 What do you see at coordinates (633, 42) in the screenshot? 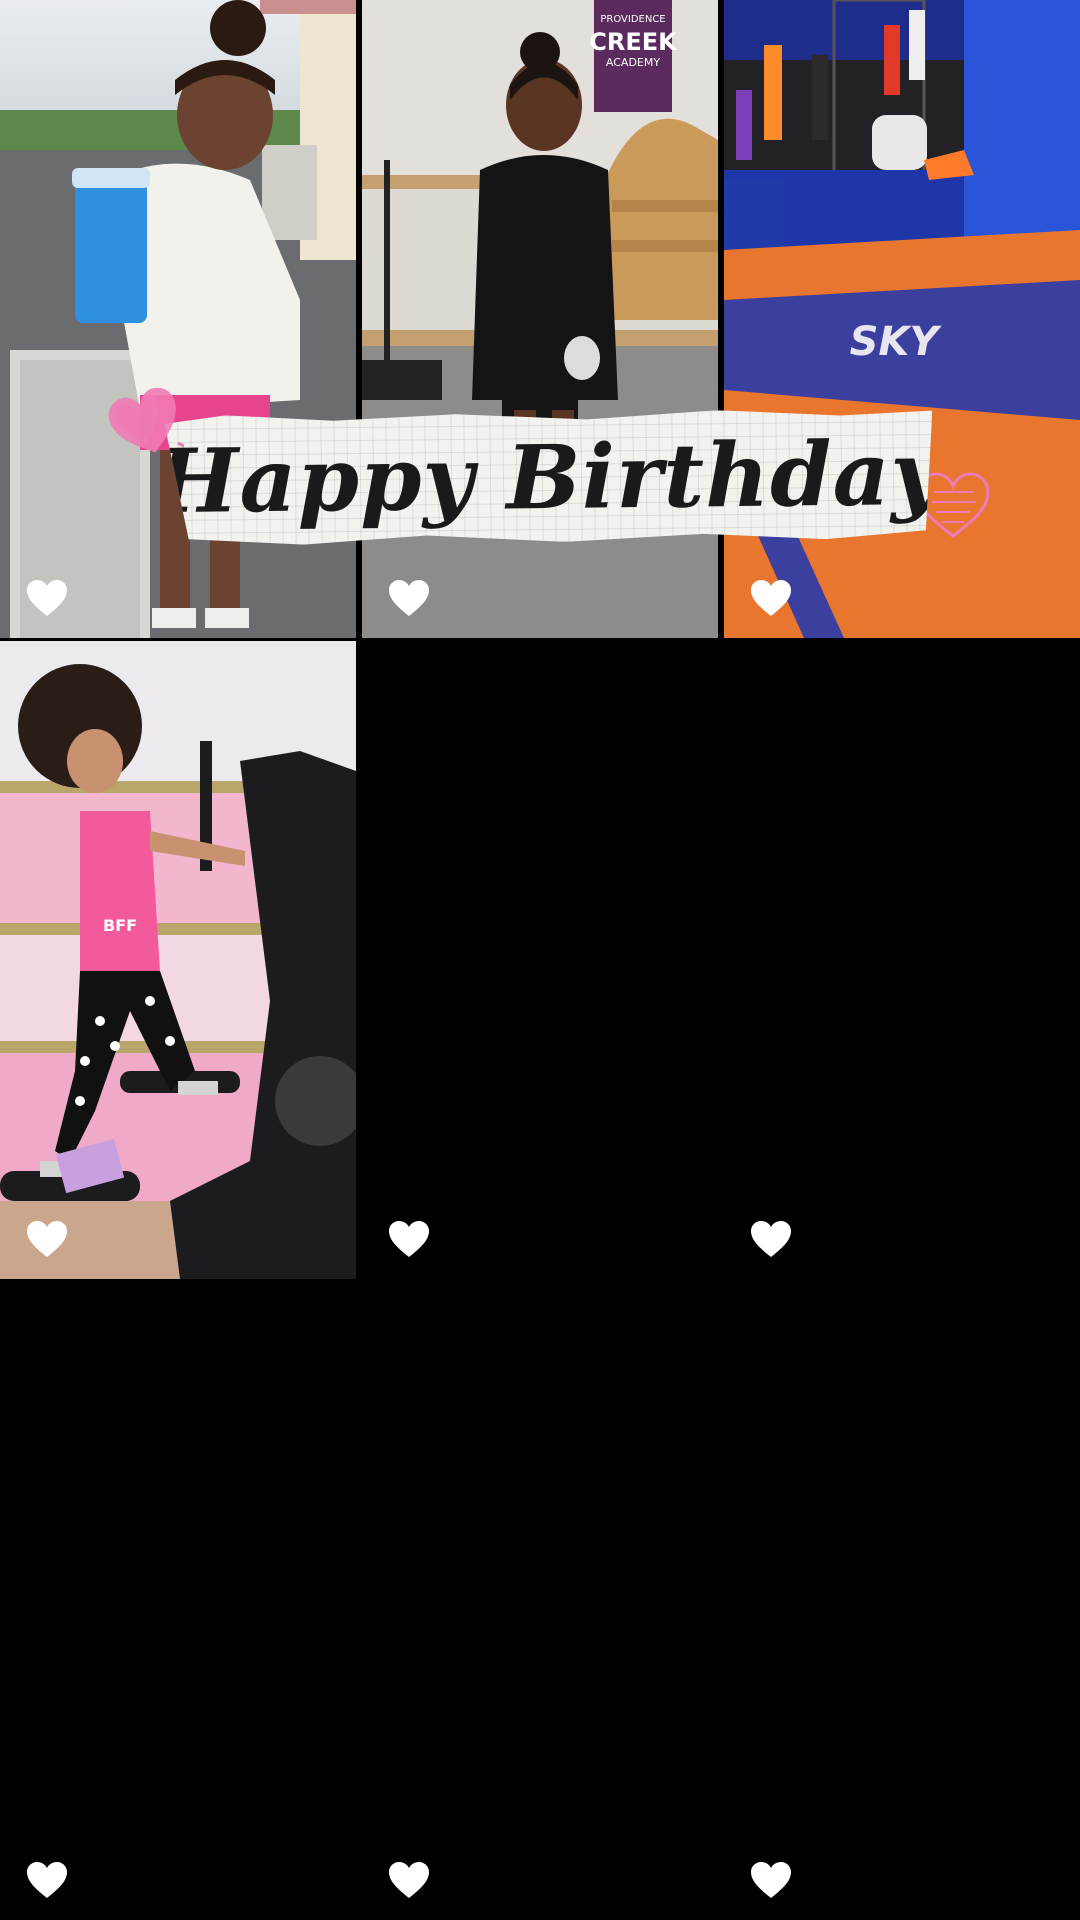
I see `academy-sign-line-2: CREEK` at bounding box center [633, 42].